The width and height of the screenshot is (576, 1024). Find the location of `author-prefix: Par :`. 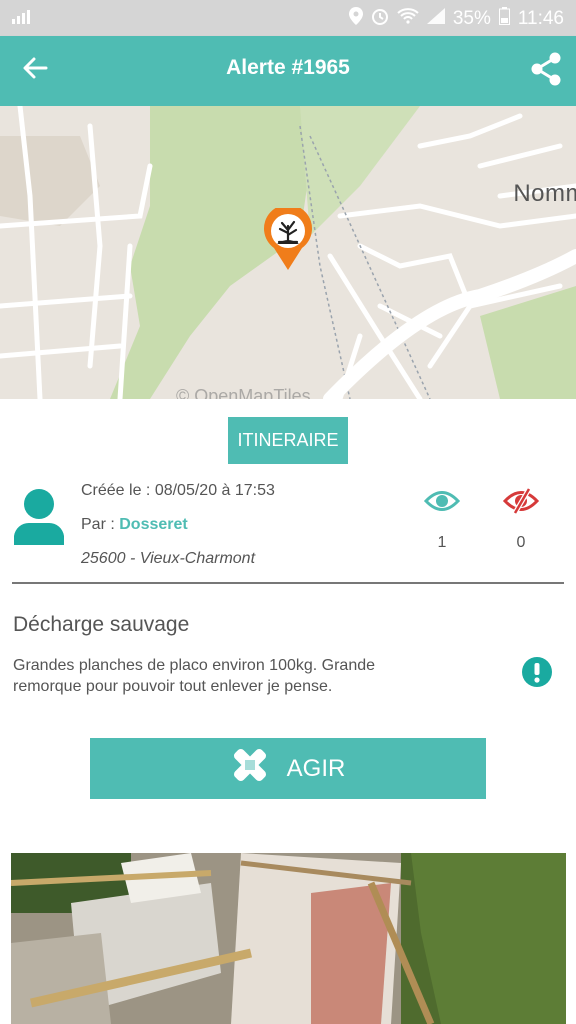

author-prefix: Par : is located at coordinates (100, 524).